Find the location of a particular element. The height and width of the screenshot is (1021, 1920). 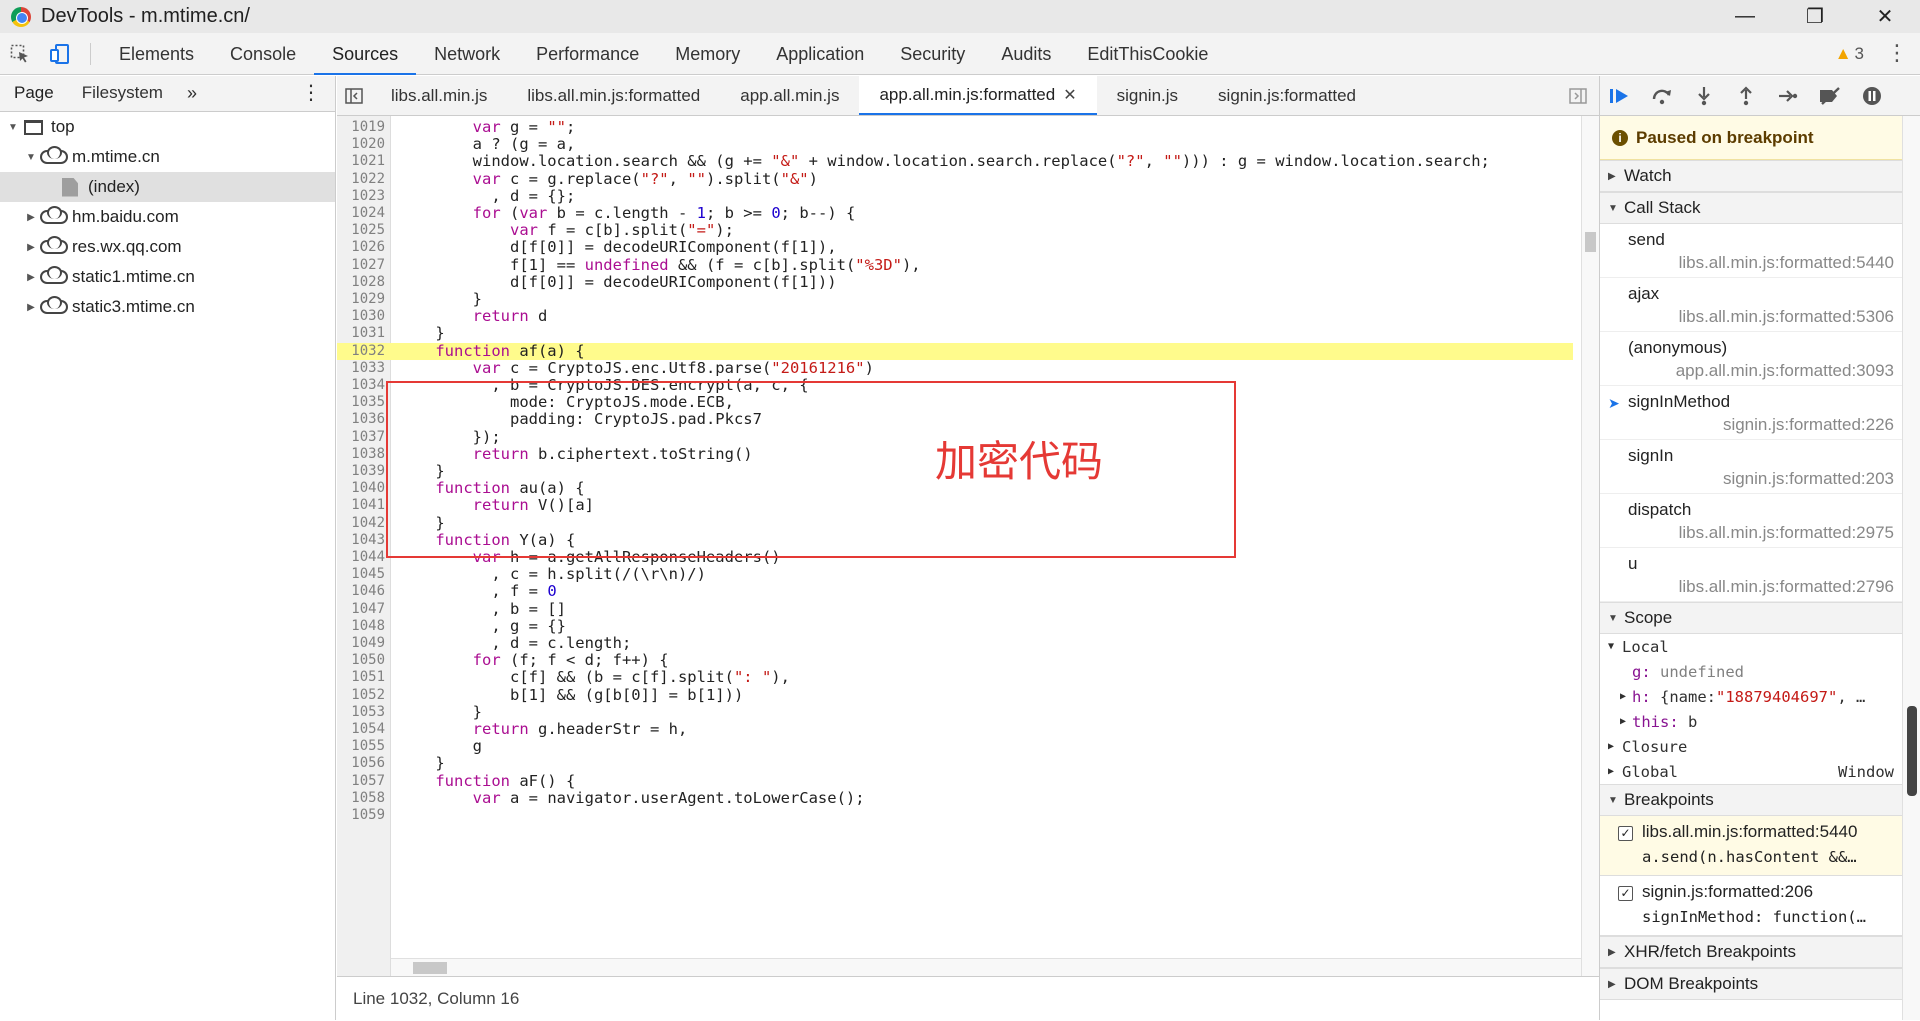

code-line: 1044 var h = a.getAllResponseHeaders() is located at coordinates (955, 557).